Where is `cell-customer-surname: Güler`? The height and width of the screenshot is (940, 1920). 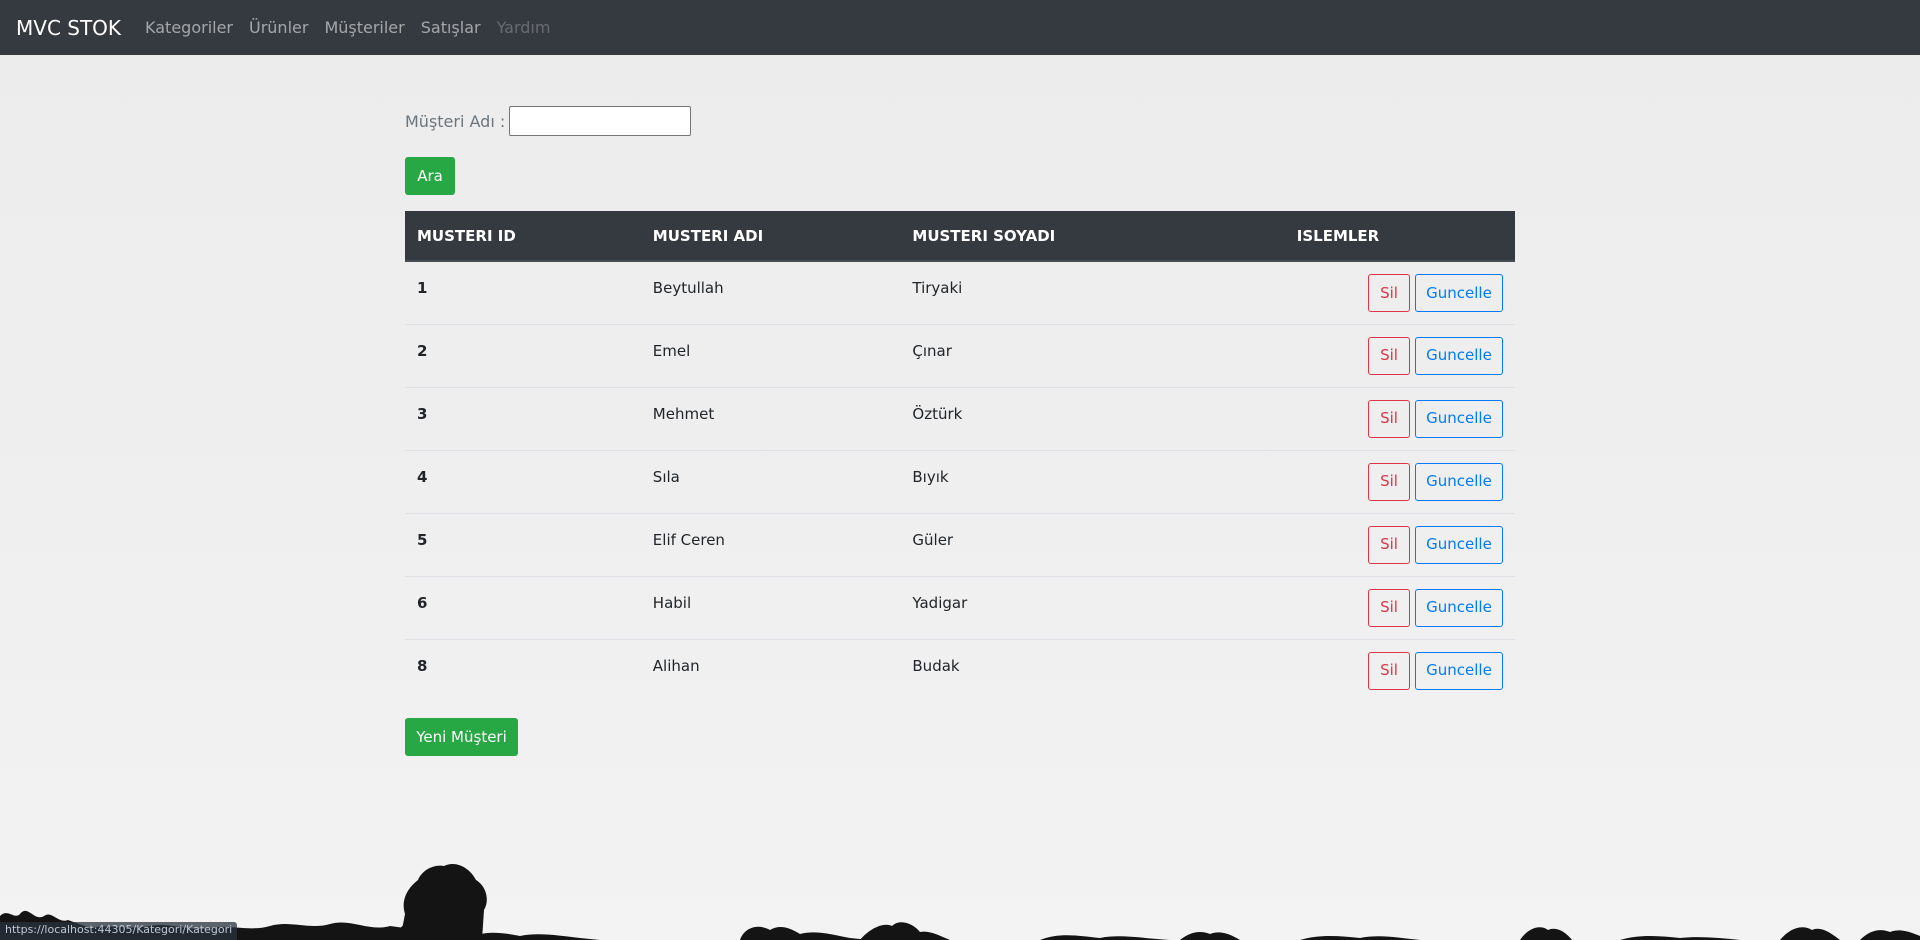
cell-customer-surname: Güler is located at coordinates (933, 539).